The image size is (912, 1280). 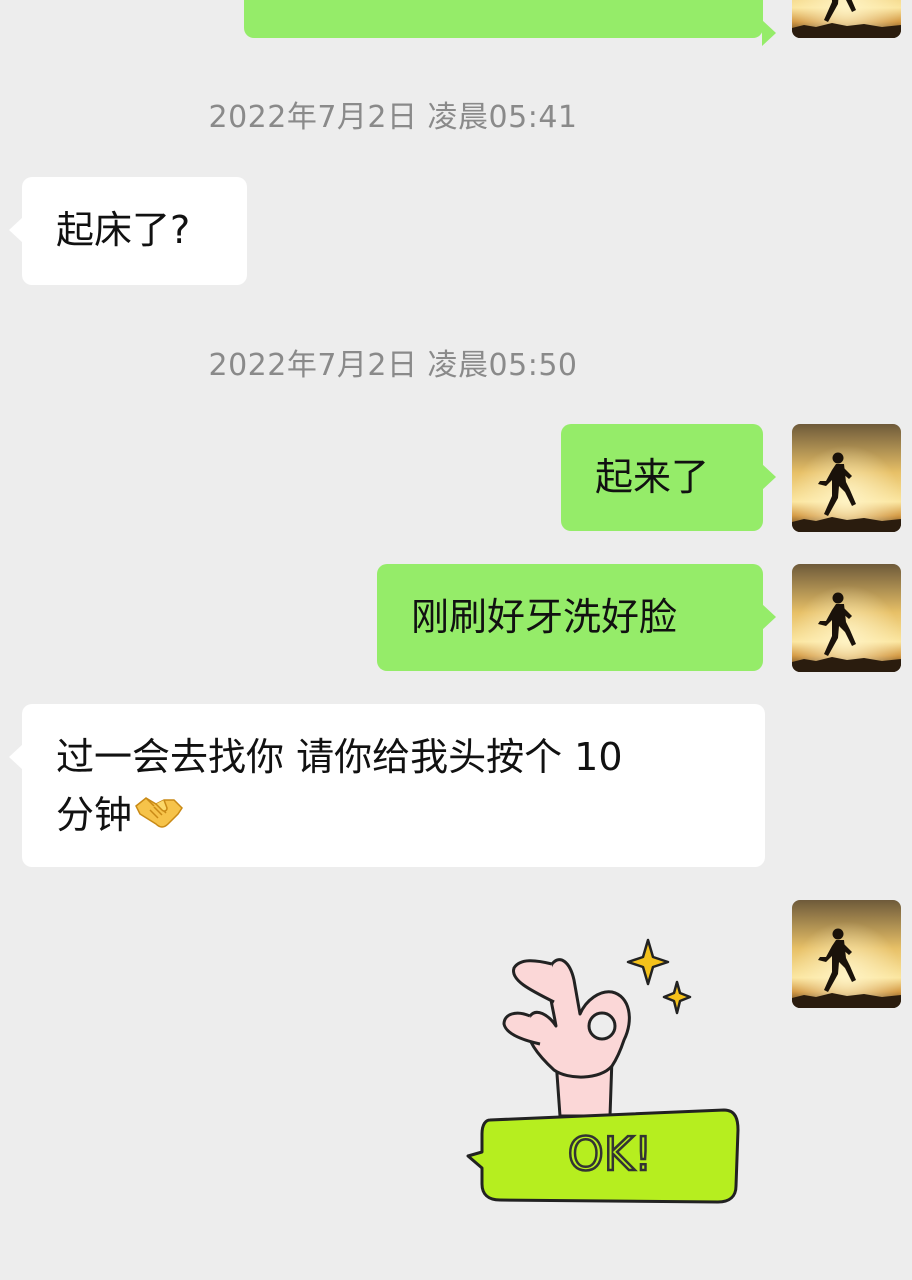 What do you see at coordinates (387, 785) in the screenshot?
I see `incoming-message-bubble: 过一会去找你 请你给我头按个 10 分钟` at bounding box center [387, 785].